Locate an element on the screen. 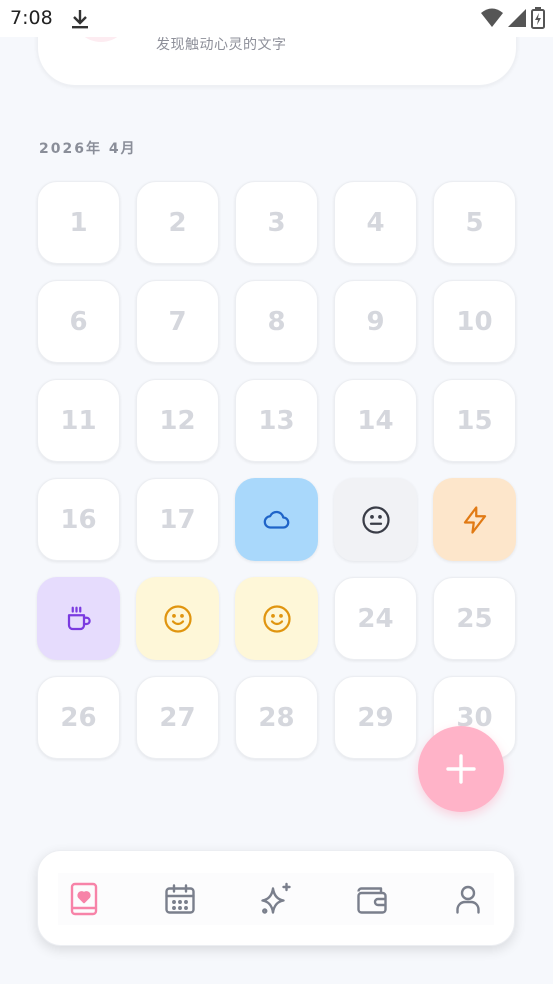  day-cell: 24 is located at coordinates (375, 618).